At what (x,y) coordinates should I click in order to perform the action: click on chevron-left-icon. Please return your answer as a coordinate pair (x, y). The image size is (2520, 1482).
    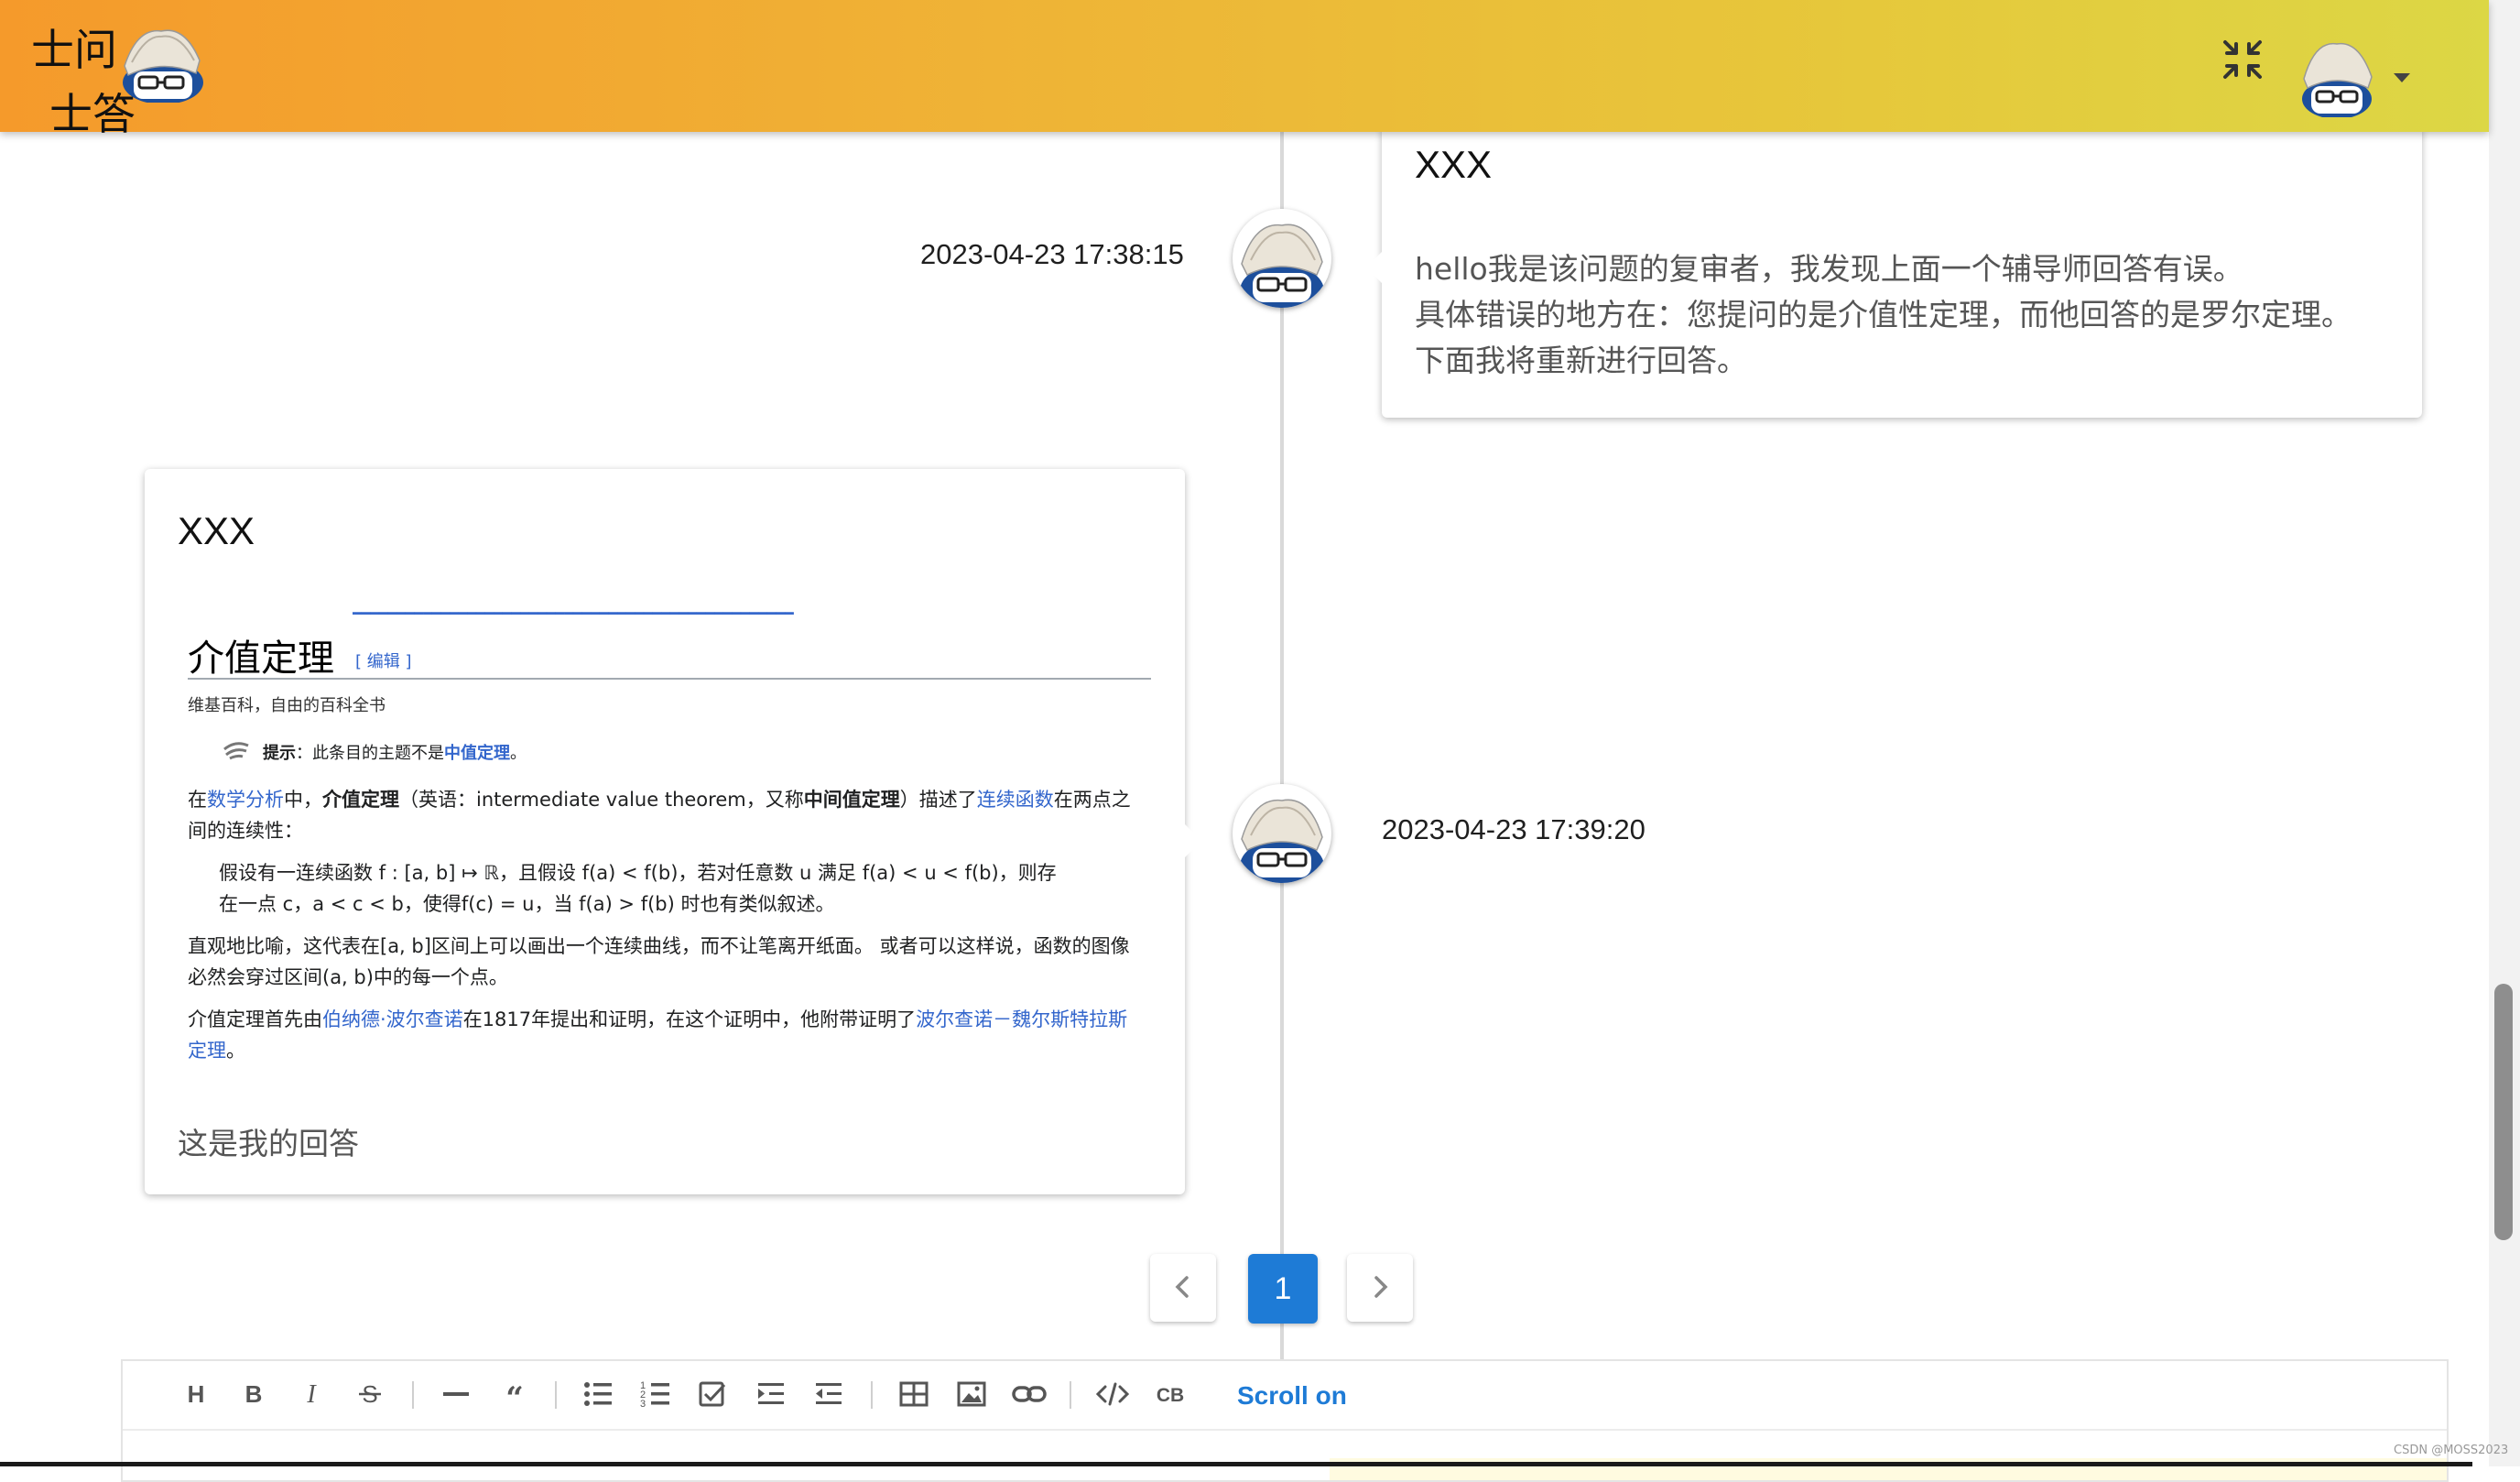
    Looking at the image, I should click on (1182, 1287).